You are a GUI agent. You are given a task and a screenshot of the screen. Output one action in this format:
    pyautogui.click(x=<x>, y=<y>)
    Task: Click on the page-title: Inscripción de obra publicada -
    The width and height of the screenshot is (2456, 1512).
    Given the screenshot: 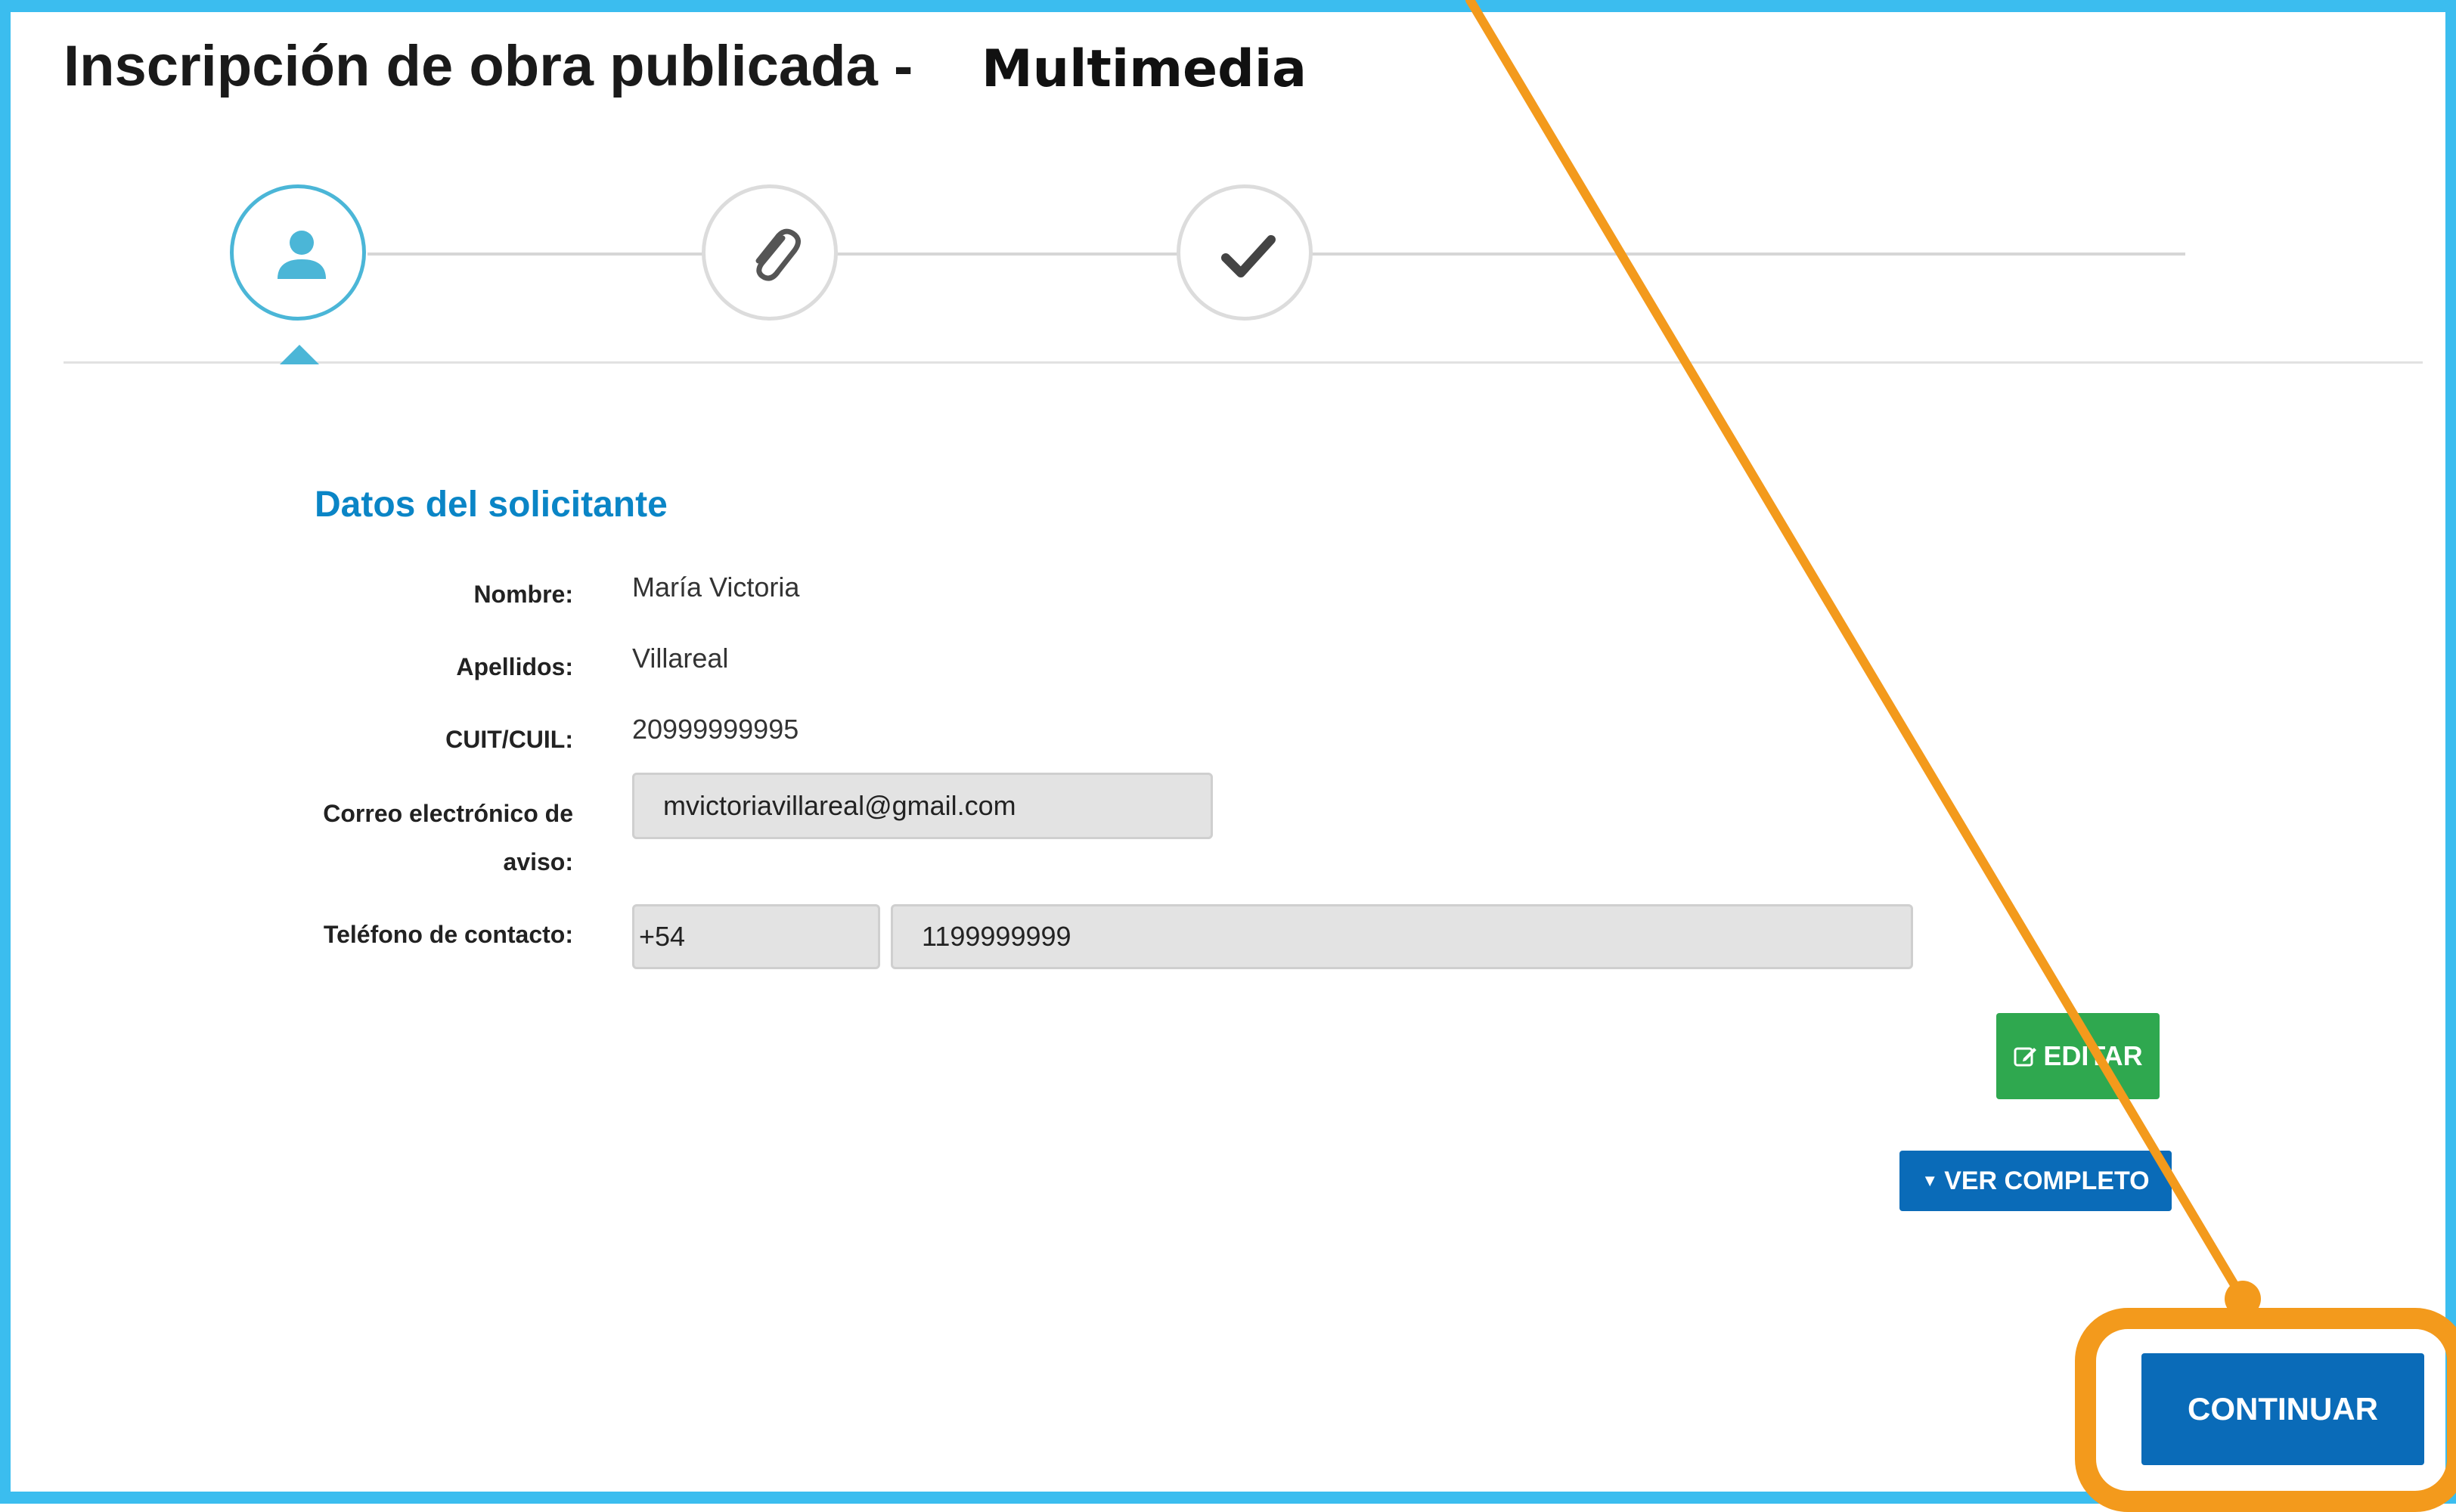 What is the action you would take?
    pyautogui.click(x=488, y=66)
    